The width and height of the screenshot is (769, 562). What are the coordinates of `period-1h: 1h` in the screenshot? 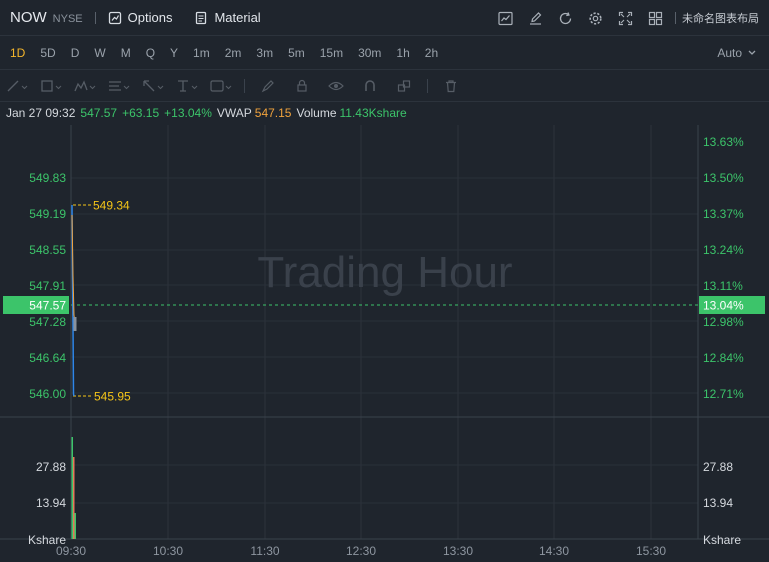 It's located at (402, 53).